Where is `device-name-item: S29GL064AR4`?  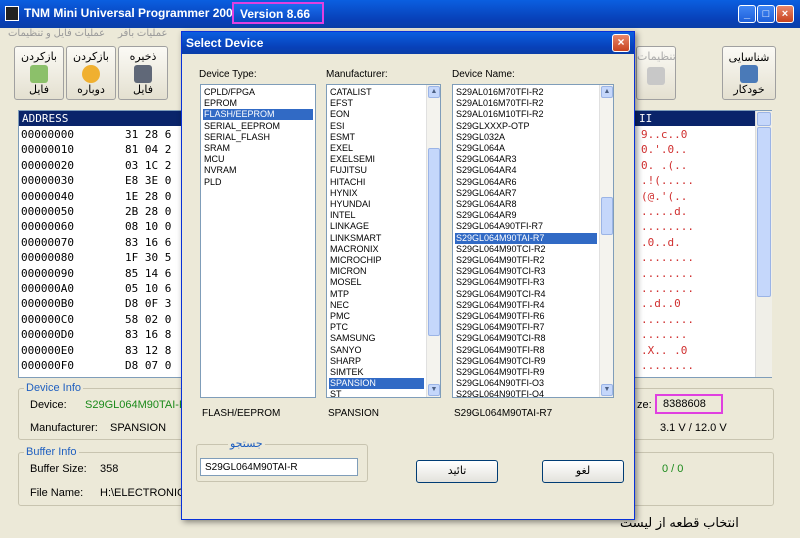 device-name-item: S29GL064AR4 is located at coordinates (526, 170).